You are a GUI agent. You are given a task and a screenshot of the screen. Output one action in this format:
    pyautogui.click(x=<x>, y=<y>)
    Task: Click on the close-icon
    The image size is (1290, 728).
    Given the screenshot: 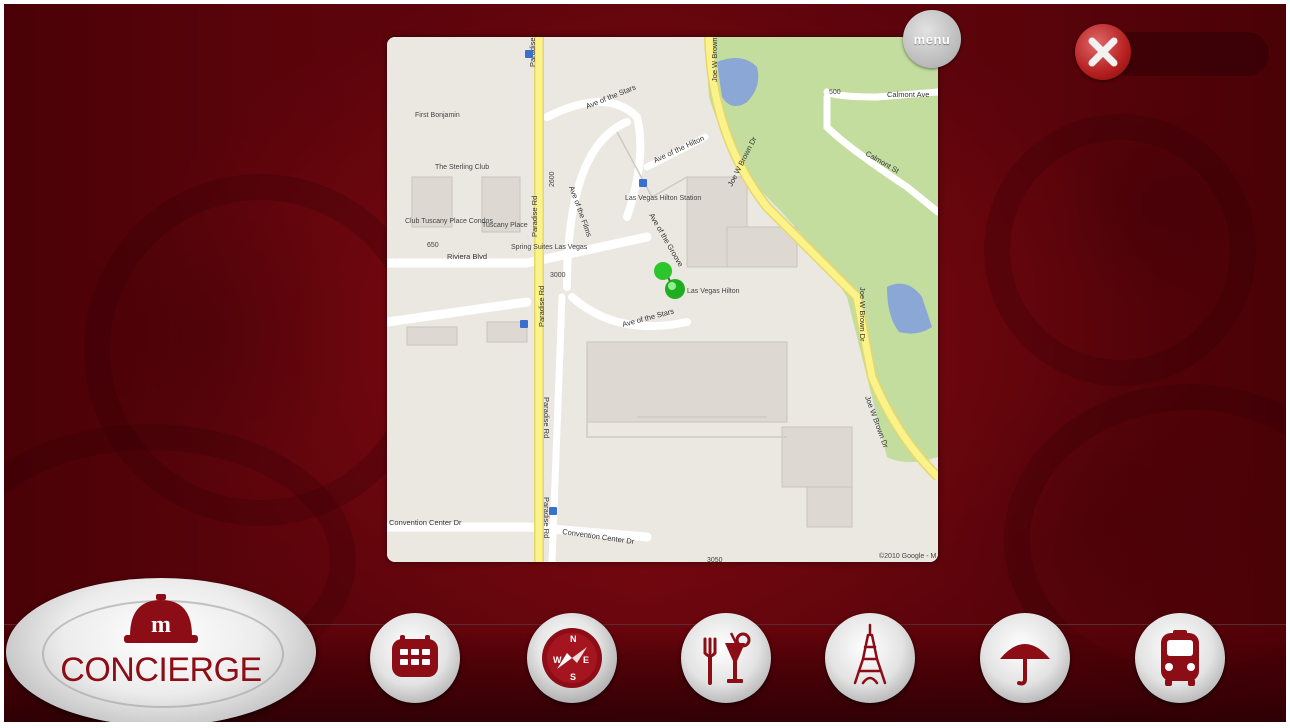 What is the action you would take?
    pyautogui.click(x=1103, y=52)
    